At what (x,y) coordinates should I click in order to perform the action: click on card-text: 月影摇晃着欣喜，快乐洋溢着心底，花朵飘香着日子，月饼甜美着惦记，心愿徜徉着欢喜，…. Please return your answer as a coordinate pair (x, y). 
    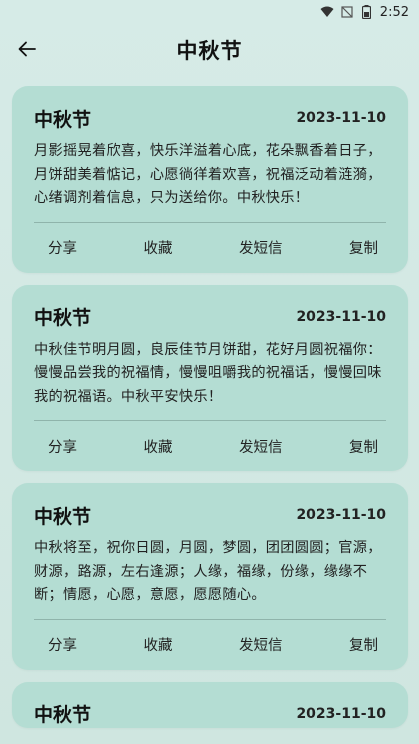
    Looking at the image, I should click on (208, 174).